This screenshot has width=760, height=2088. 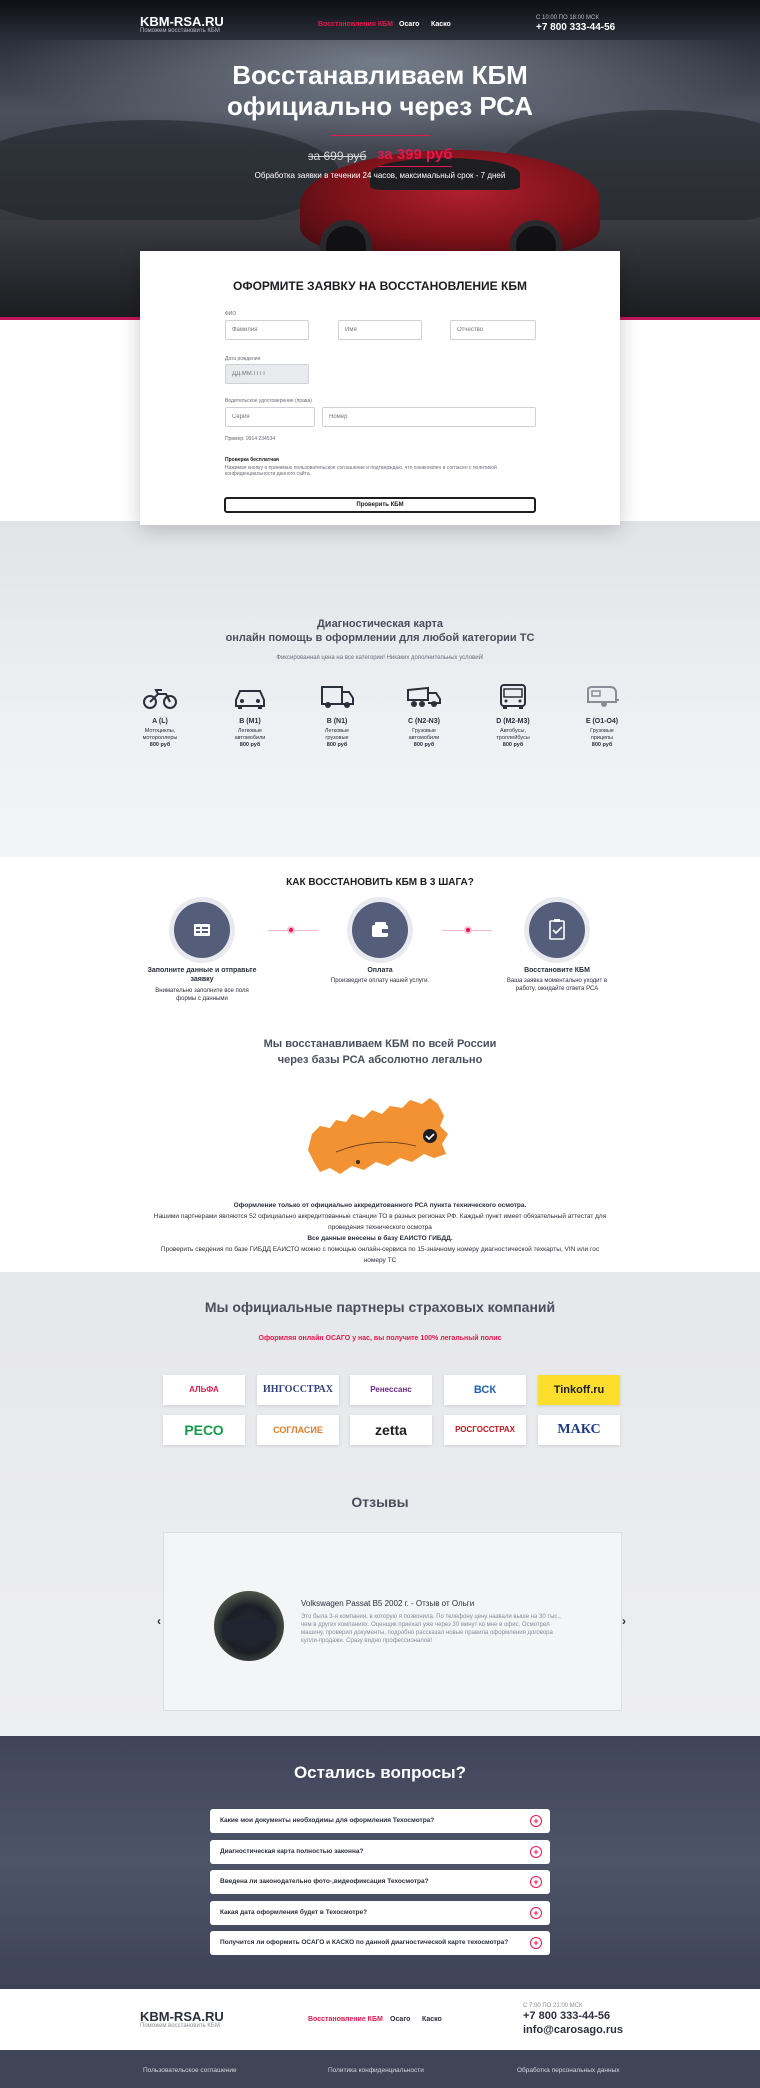 What do you see at coordinates (250, 721) in the screenshot?
I see `category-name: B (M1)` at bounding box center [250, 721].